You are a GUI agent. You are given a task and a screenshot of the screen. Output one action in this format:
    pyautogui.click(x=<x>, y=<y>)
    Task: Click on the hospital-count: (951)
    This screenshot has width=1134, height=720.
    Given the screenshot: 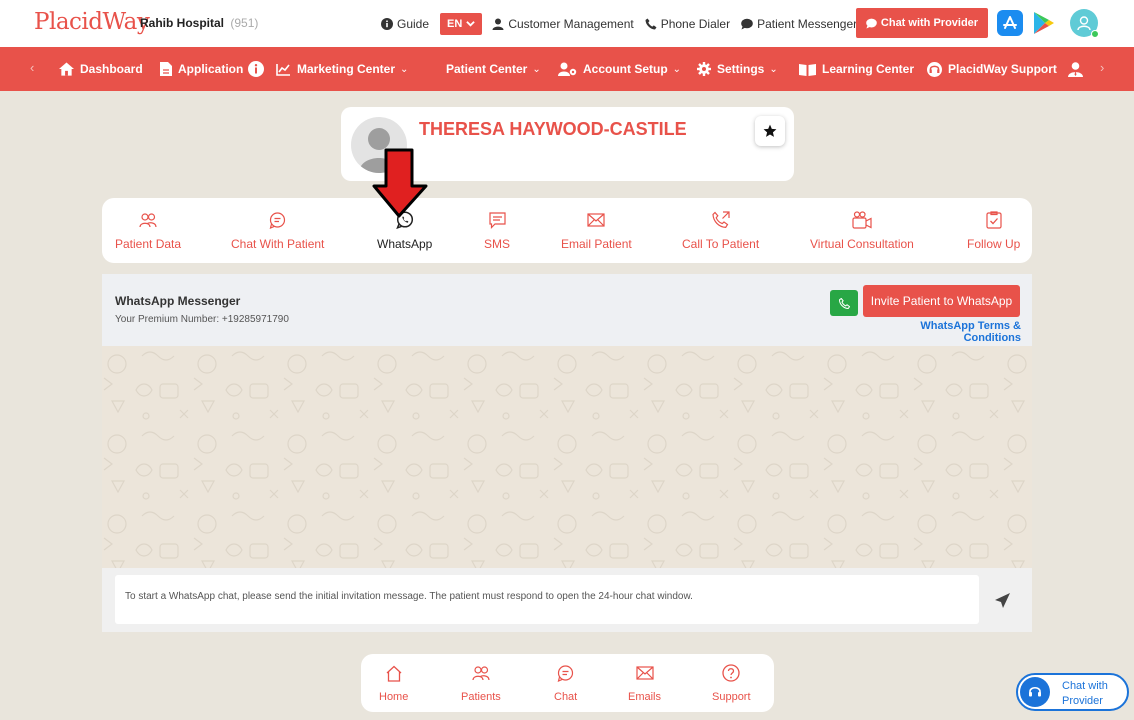 What is the action you would take?
    pyautogui.click(x=244, y=23)
    